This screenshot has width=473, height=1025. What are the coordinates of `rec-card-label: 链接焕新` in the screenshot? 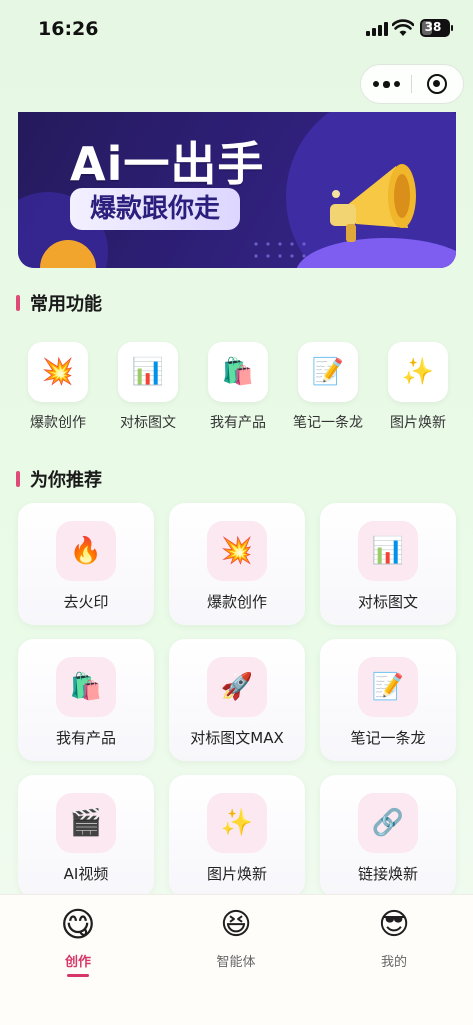 It's located at (387, 874).